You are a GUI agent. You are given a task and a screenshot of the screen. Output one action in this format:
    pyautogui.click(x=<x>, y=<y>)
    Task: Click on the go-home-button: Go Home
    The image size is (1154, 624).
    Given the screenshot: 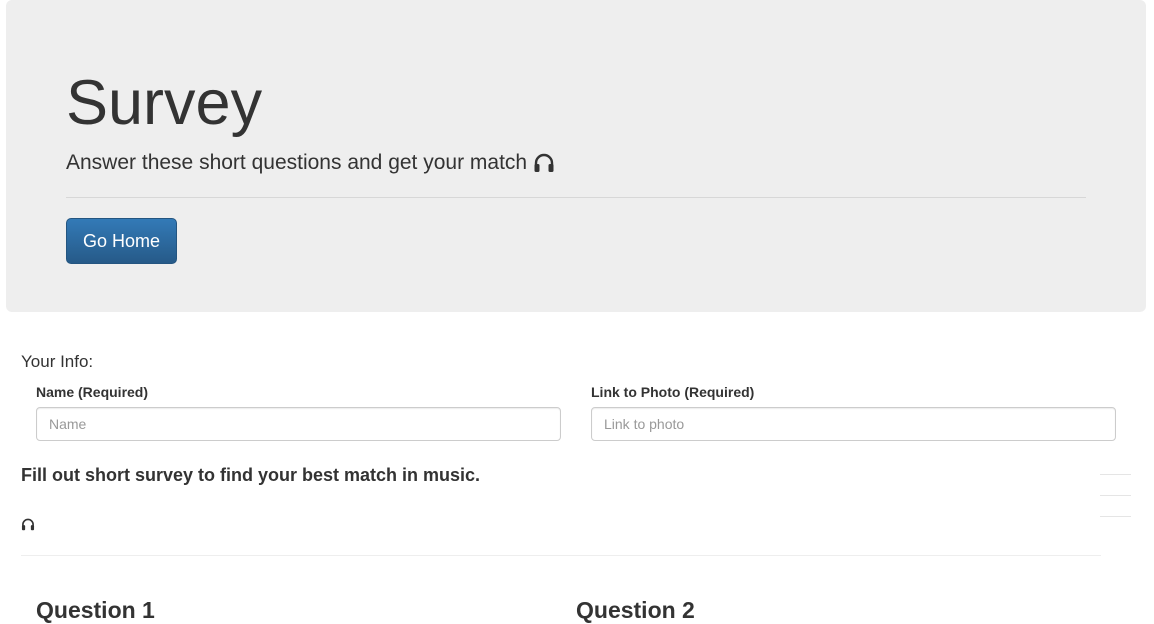 What is the action you would take?
    pyautogui.click(x=121, y=241)
    